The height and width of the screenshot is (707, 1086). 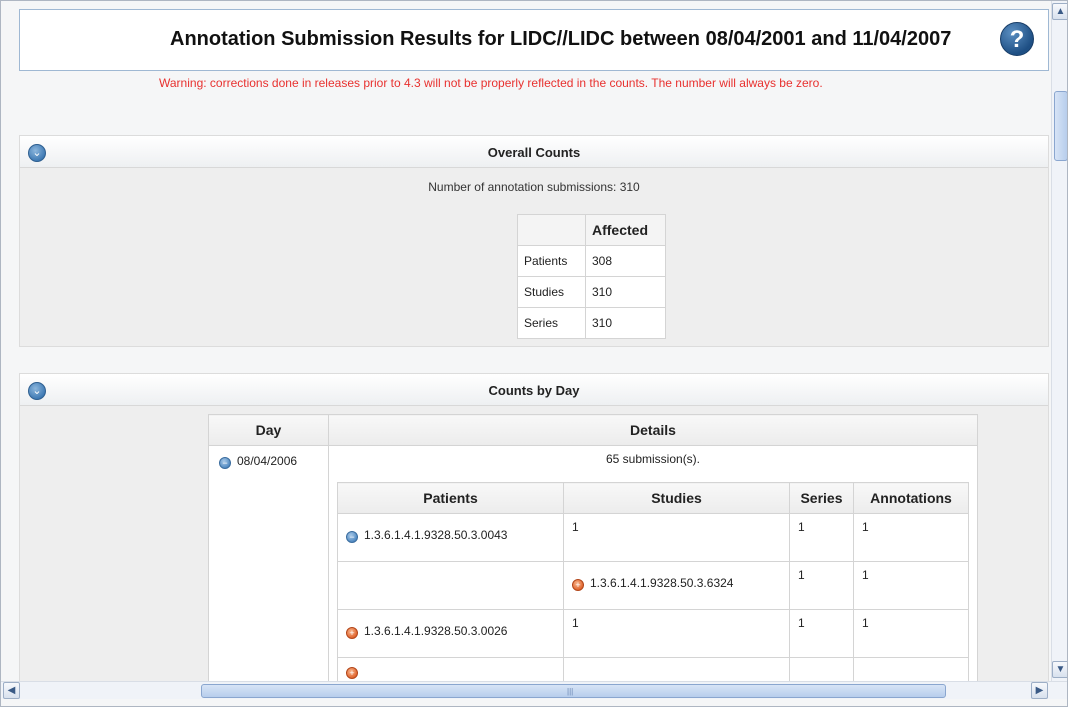 I want to click on studies-cell: +1.3.6.1.4.1.9328.50.3.6324, so click(x=676, y=585).